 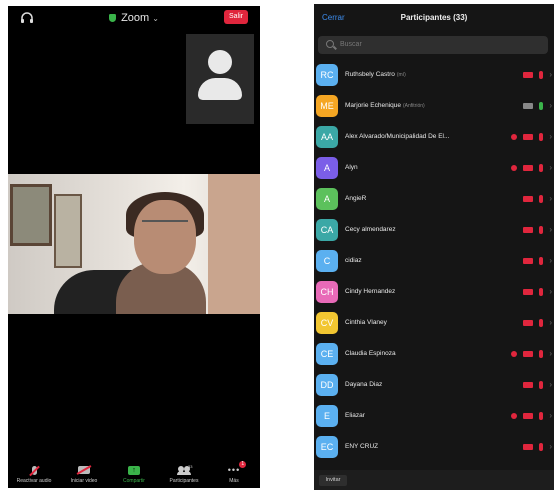 I want to click on avatar-head-icon, so click(x=220, y=62).